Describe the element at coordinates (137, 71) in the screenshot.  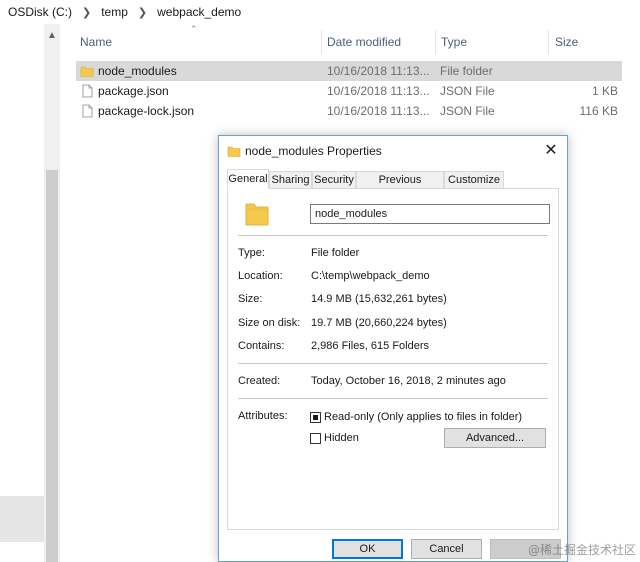
I see `file-name: node_modules` at that location.